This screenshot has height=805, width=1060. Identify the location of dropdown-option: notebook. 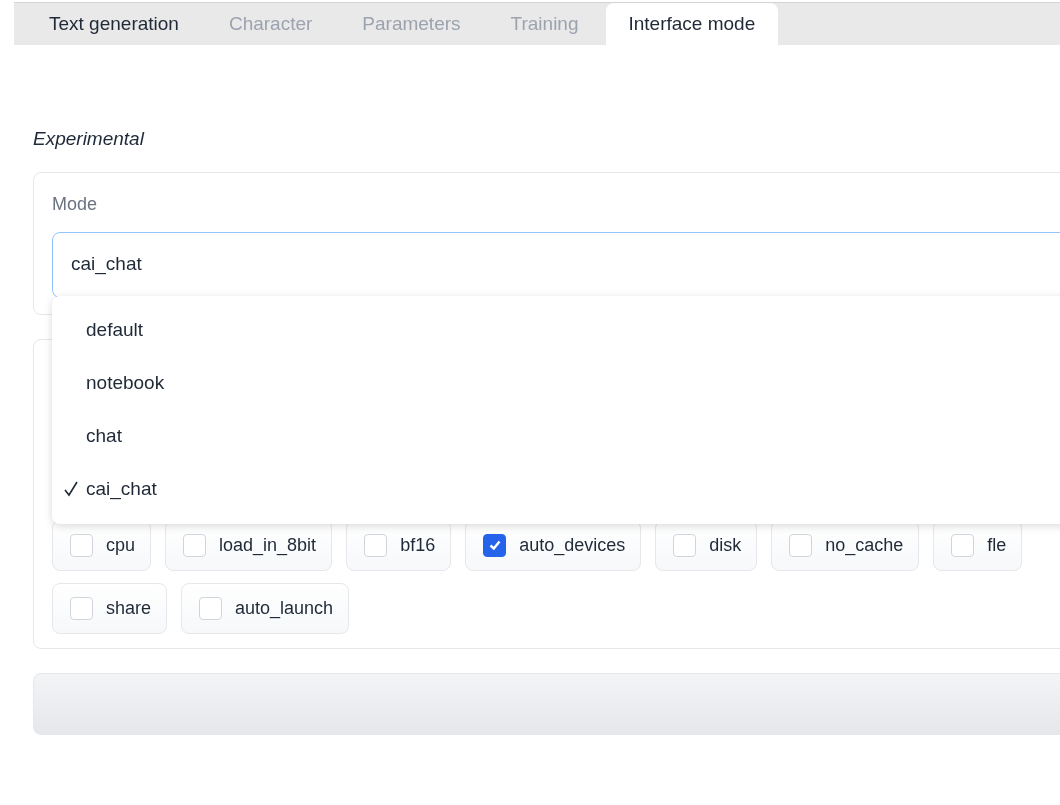
(556, 383).